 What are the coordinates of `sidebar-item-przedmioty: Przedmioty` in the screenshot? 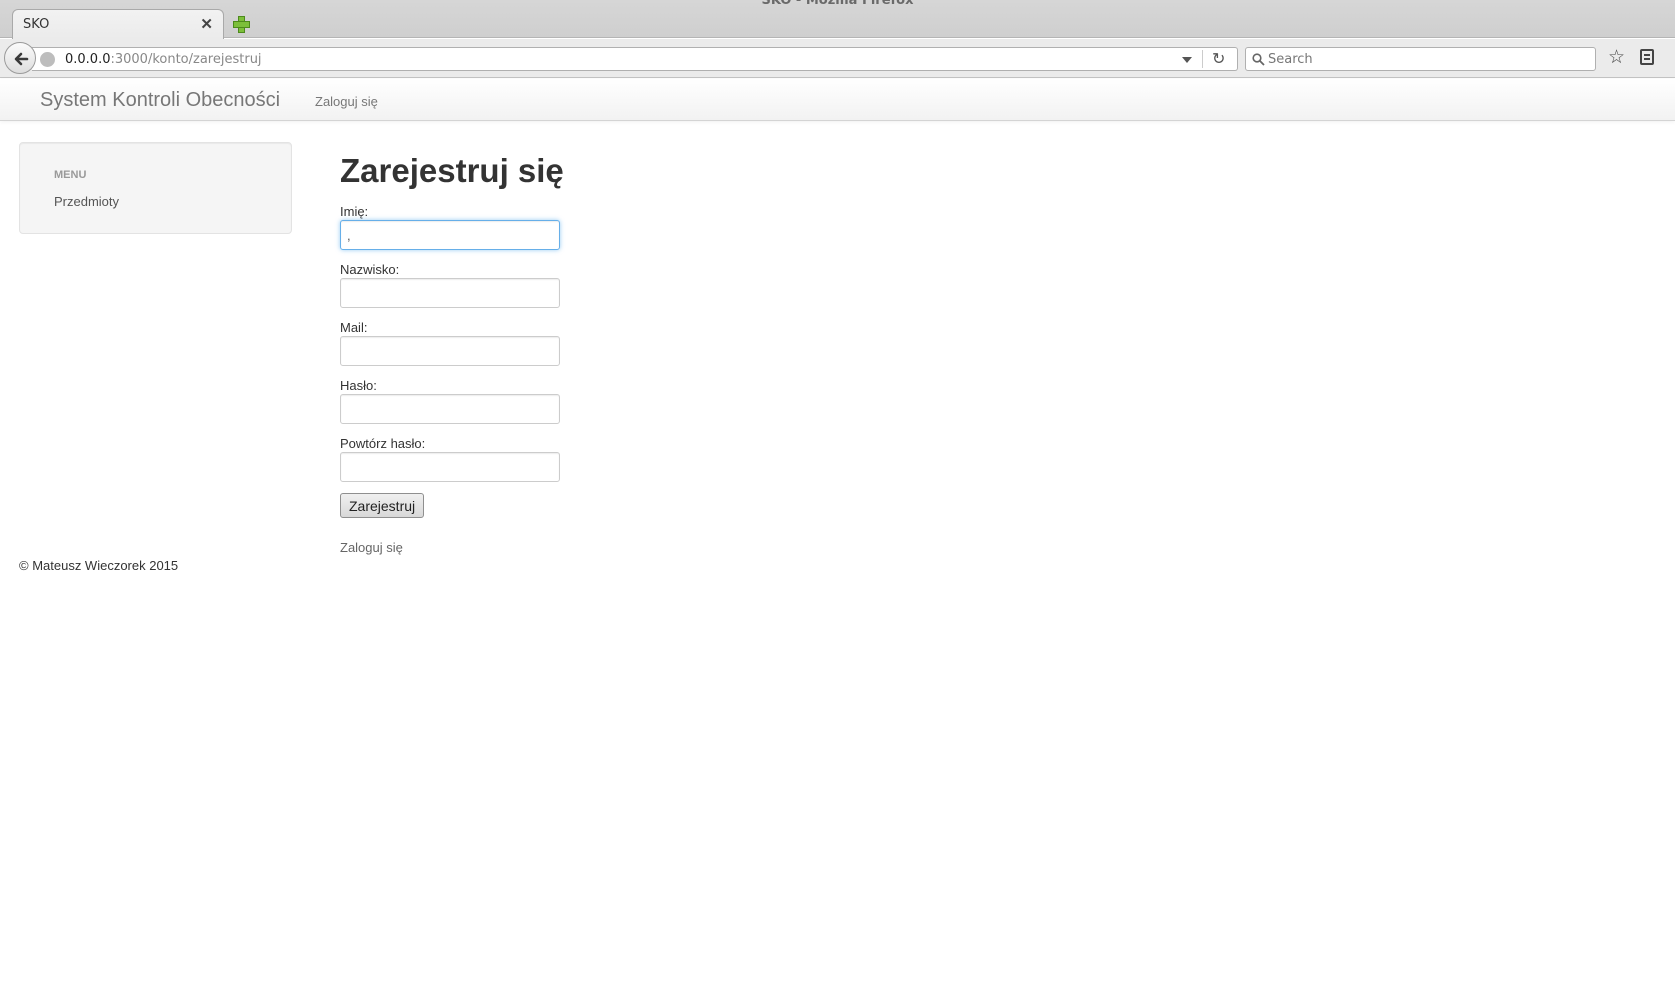 It's located at (86, 201).